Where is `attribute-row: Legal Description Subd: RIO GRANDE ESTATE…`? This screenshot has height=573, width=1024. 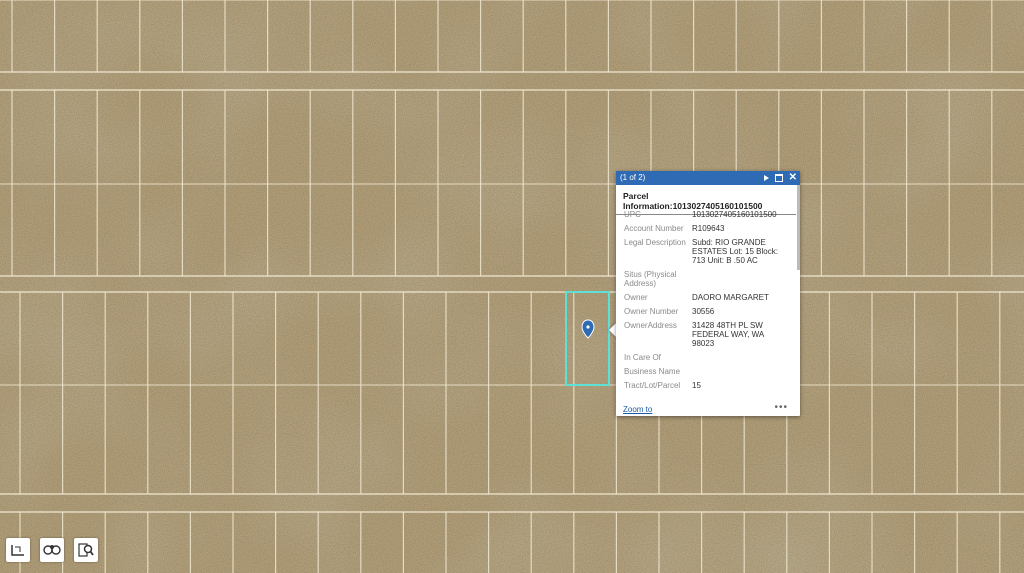 attribute-row: Legal Description Subd: RIO GRANDE ESTATE… is located at coordinates (706, 252).